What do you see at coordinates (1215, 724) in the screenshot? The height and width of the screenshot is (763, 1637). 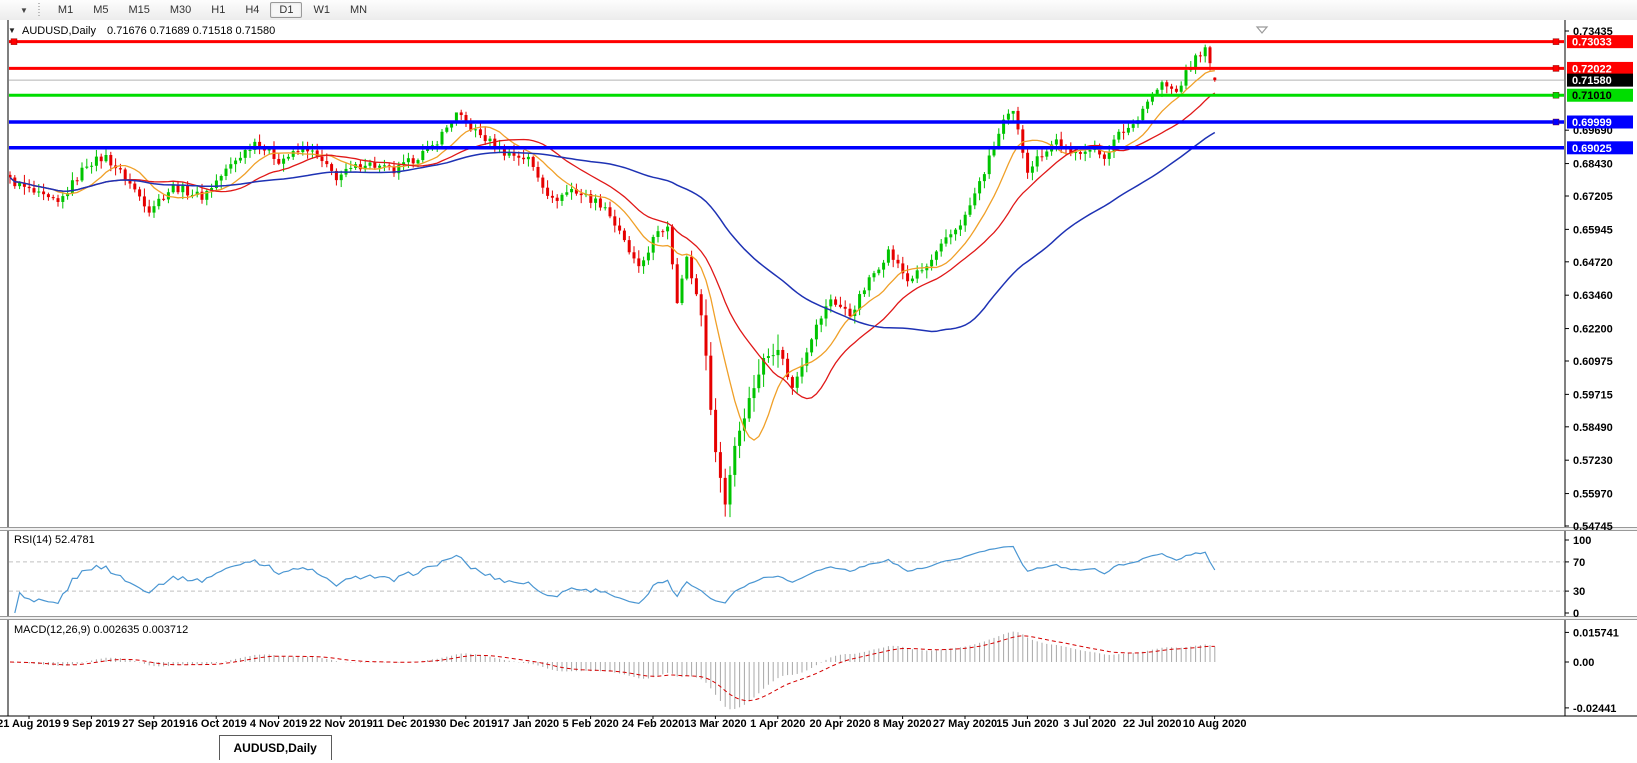 I see `svg-text: 10 Aug 2020` at bounding box center [1215, 724].